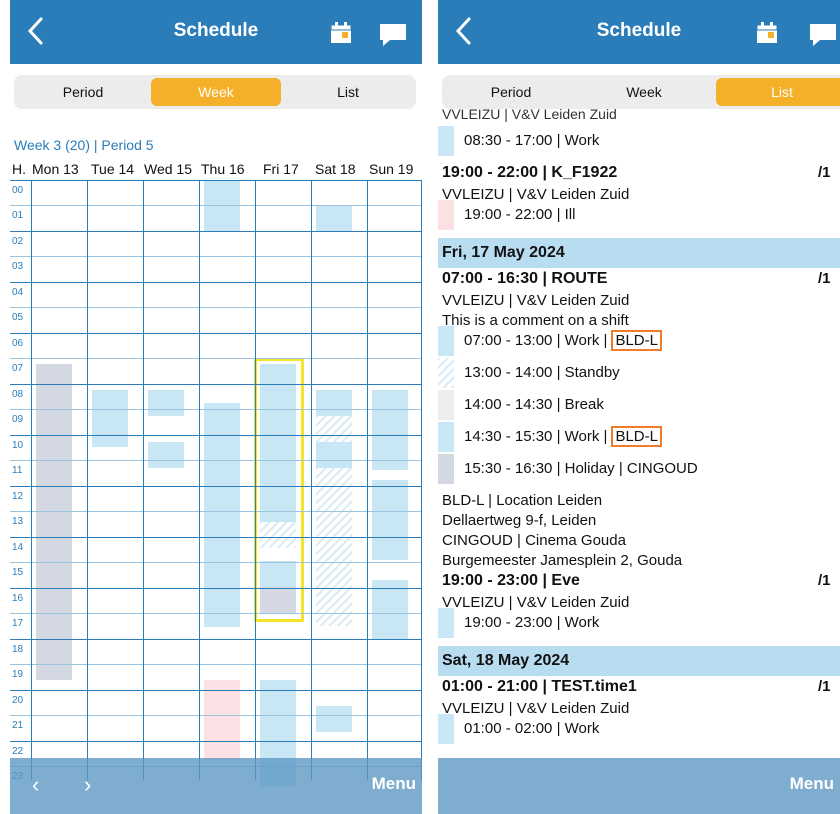 The image size is (840, 814). Describe the element at coordinates (112, 169) in the screenshot. I see `day-header-tue: Tue 14` at that location.